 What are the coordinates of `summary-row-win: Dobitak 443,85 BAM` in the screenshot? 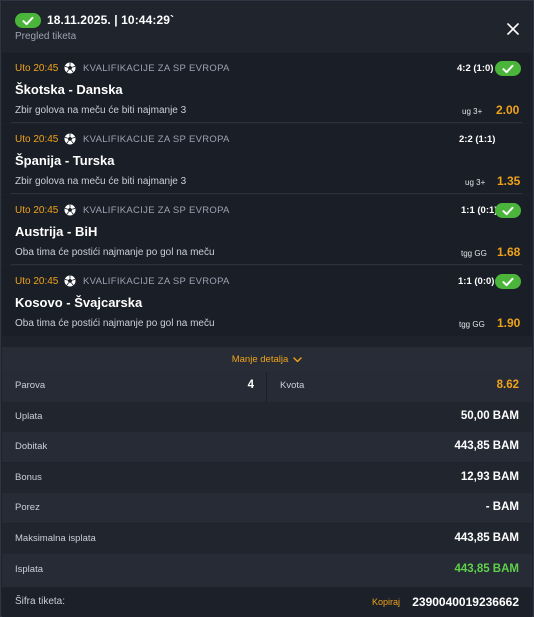 It's located at (267, 447).